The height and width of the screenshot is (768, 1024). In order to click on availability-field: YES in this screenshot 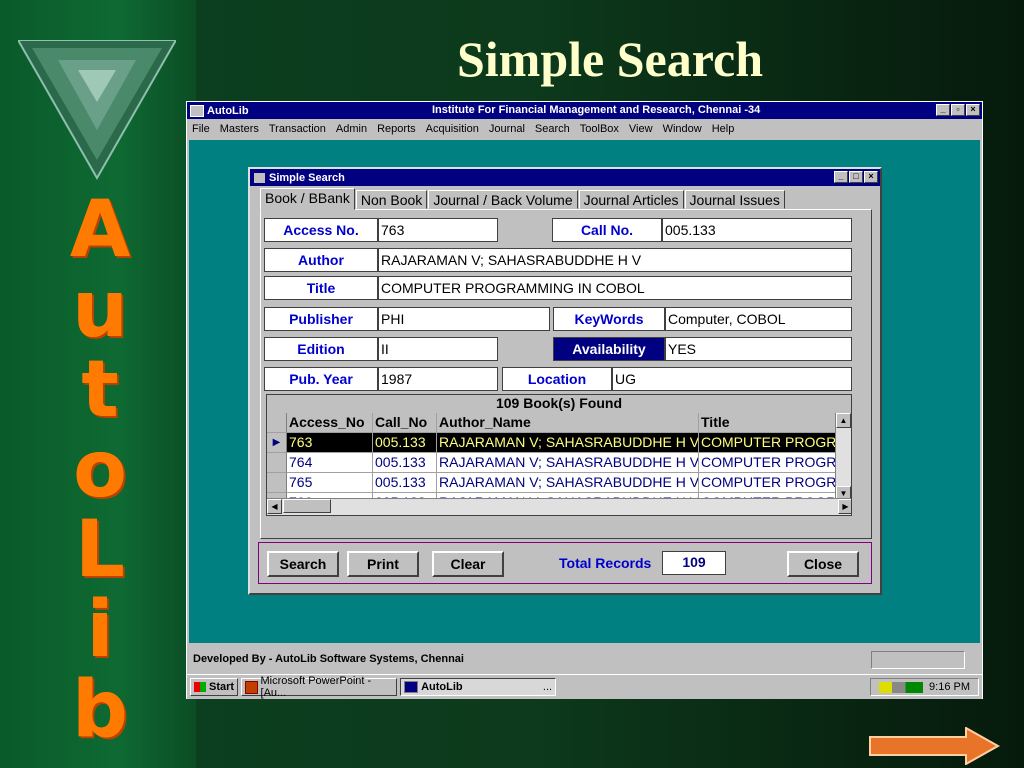, I will do `click(758, 349)`.